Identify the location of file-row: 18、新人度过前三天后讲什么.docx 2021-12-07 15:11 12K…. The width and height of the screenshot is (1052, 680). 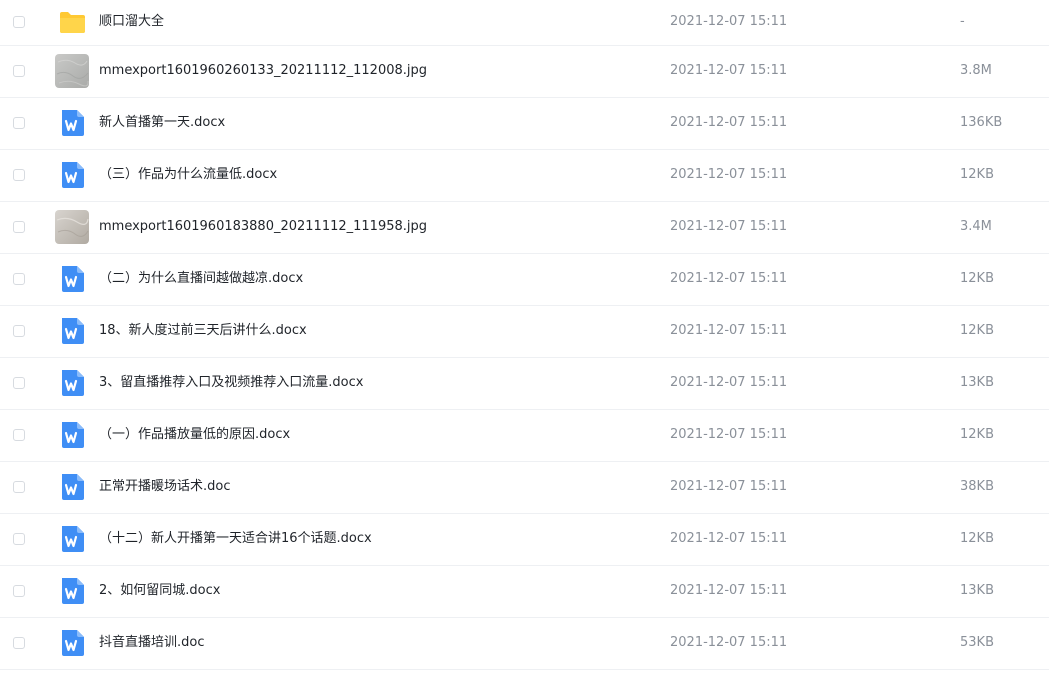
(524, 332).